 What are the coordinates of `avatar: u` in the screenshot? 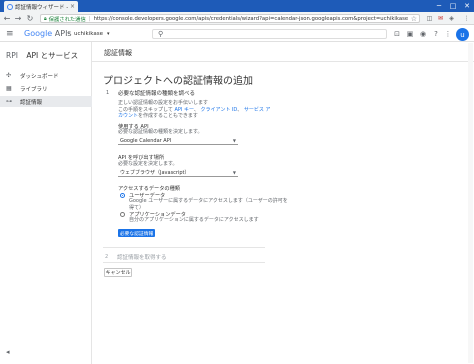 It's located at (462, 34).